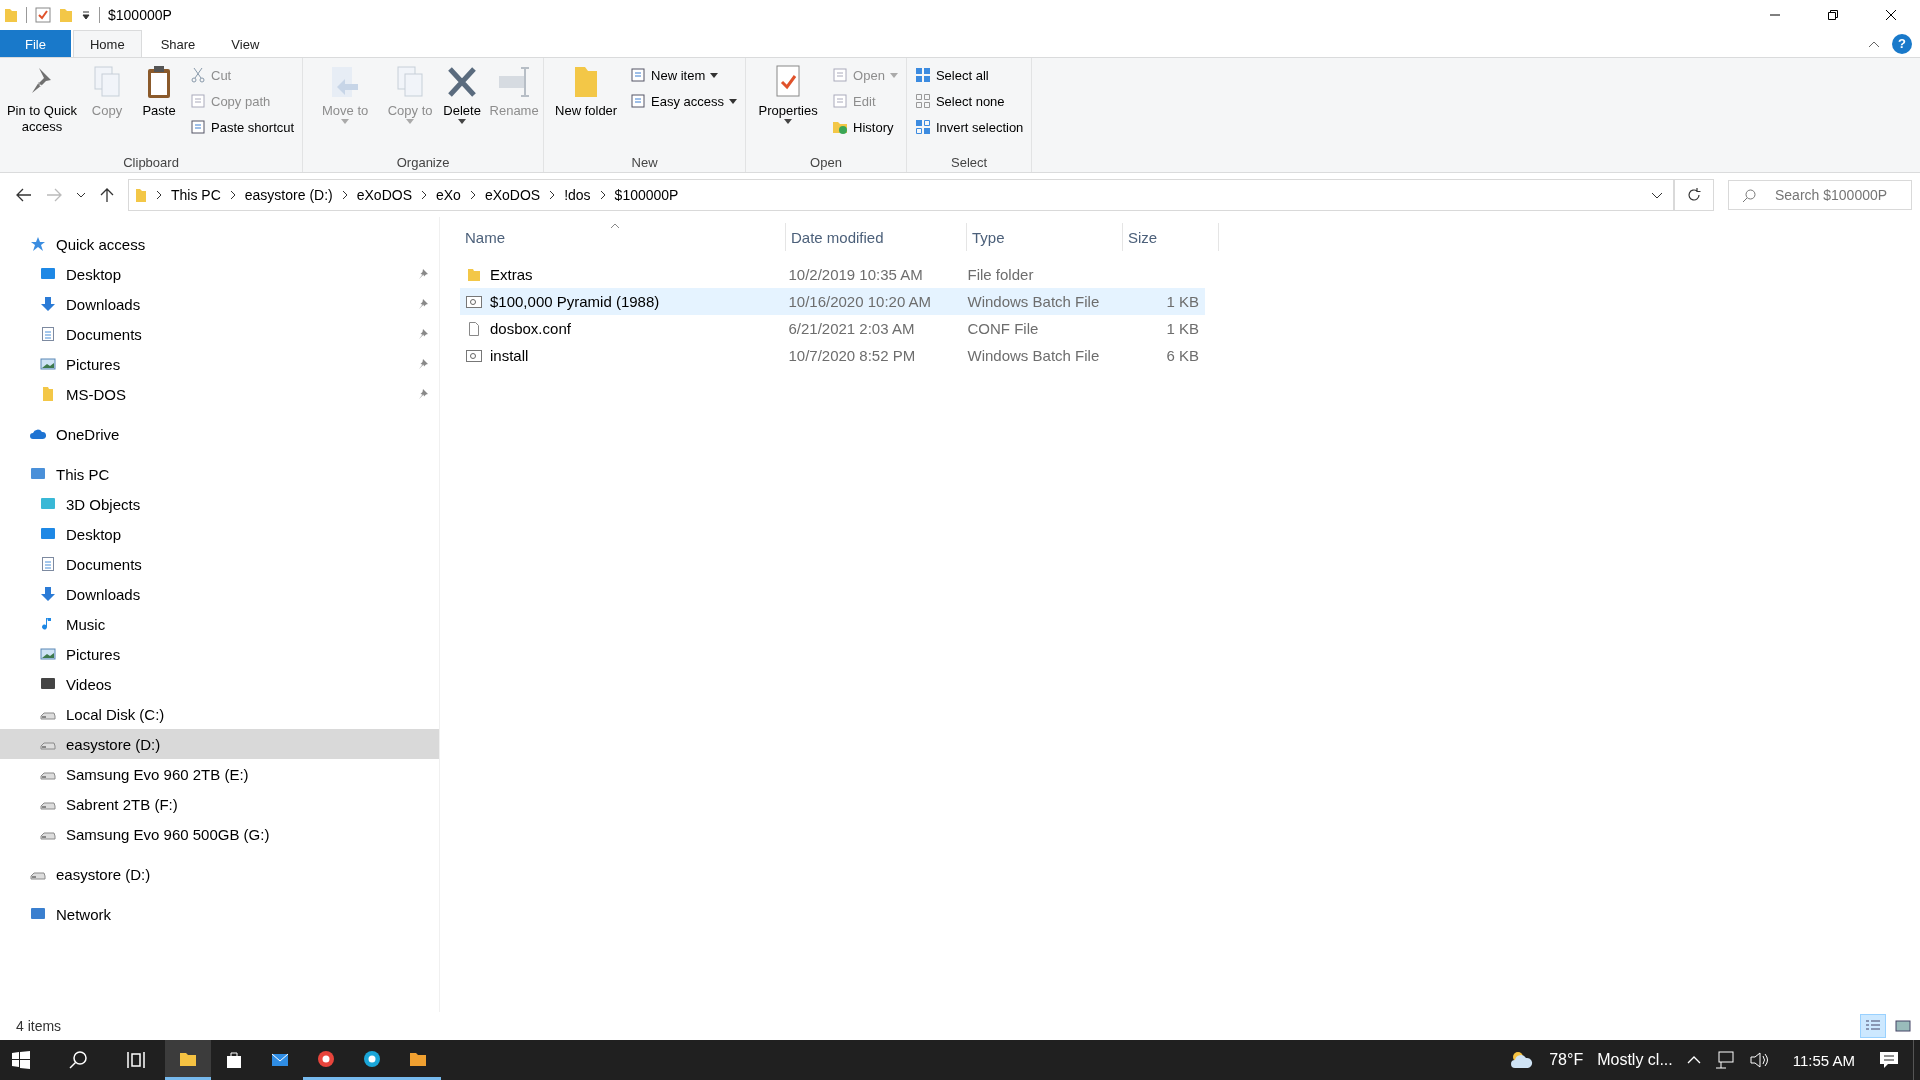 The height and width of the screenshot is (1080, 1920). What do you see at coordinates (1889, 1060) in the screenshot?
I see `notification-icon` at bounding box center [1889, 1060].